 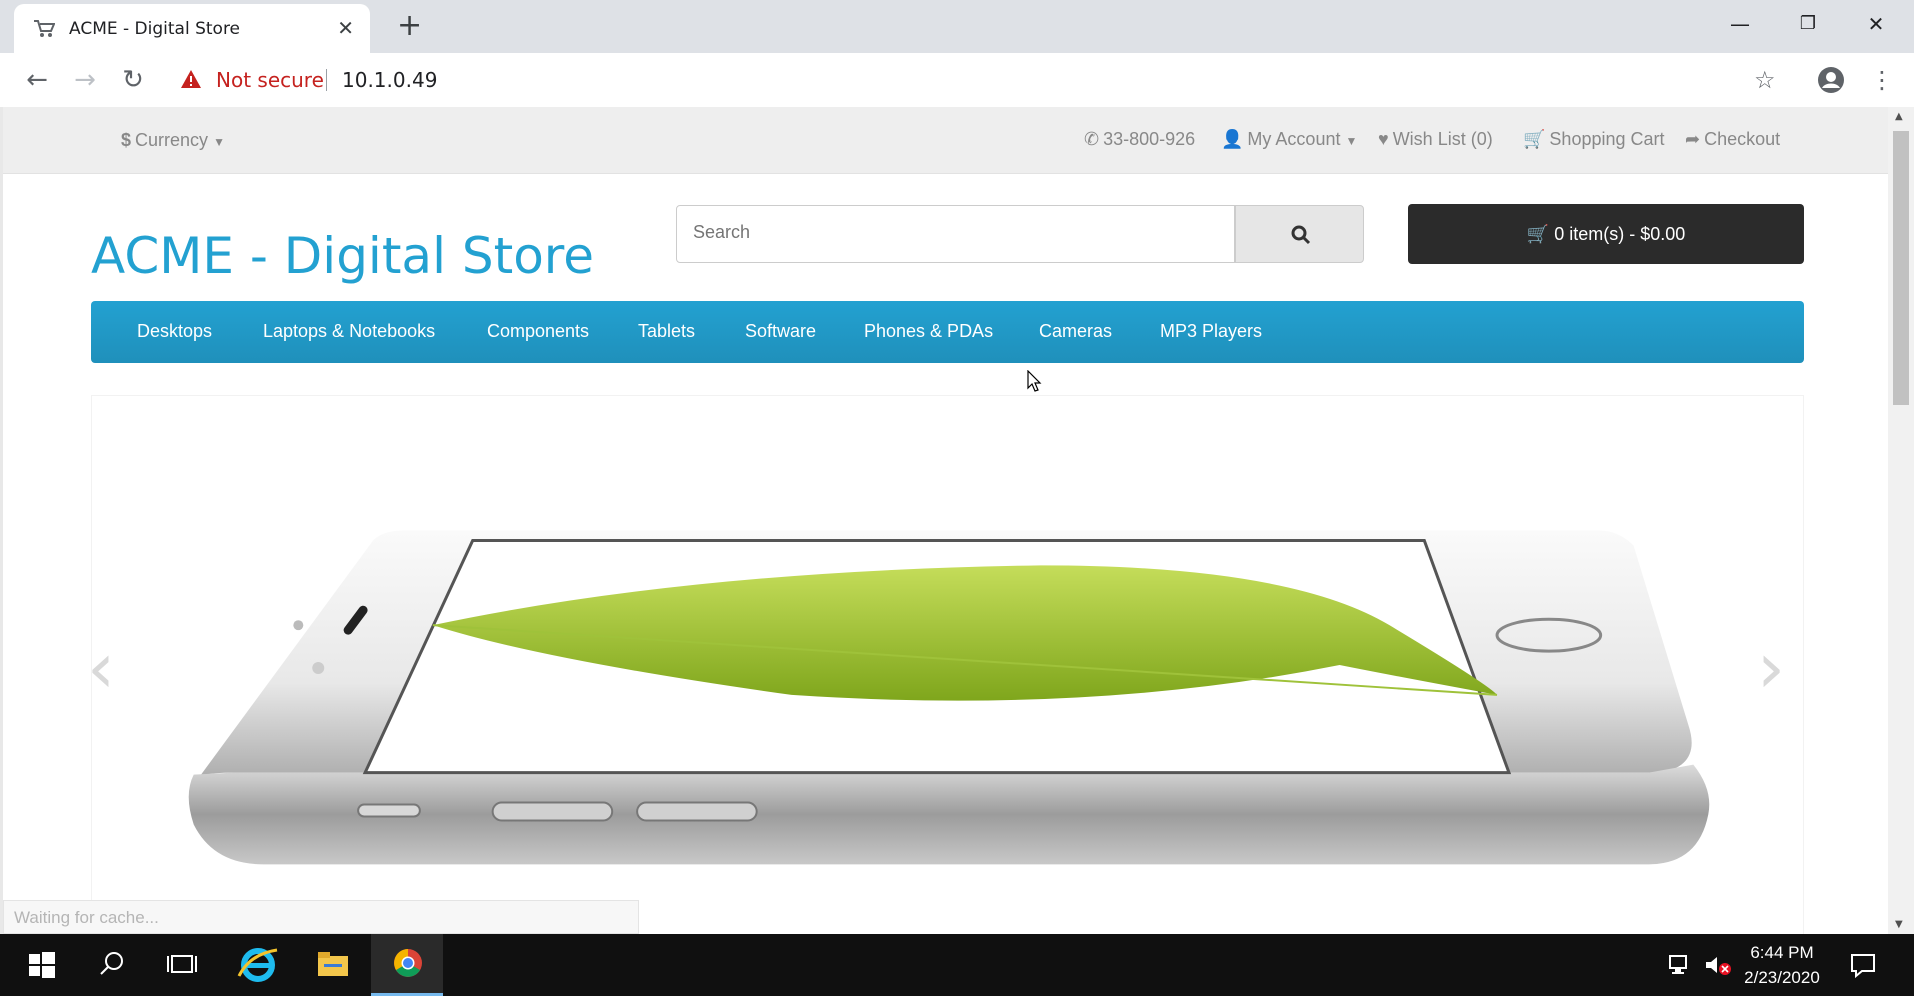 What do you see at coordinates (1876, 24) in the screenshot?
I see `window-close-icon: ✕` at bounding box center [1876, 24].